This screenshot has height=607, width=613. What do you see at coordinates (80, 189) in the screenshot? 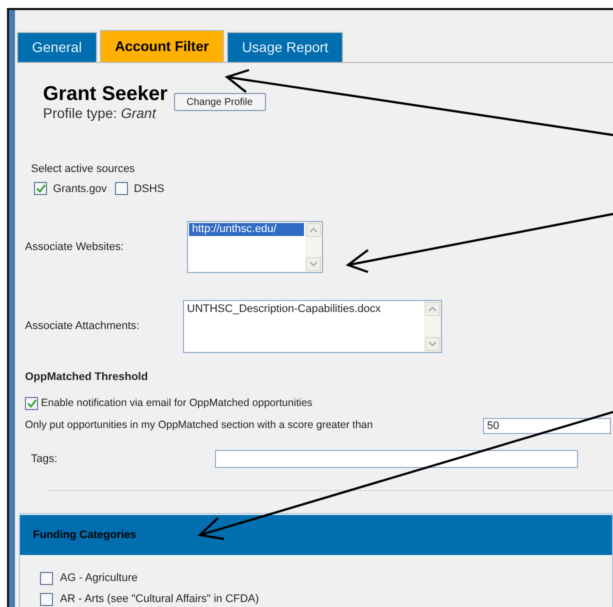
I see `source-label: Grants.gov` at bounding box center [80, 189].